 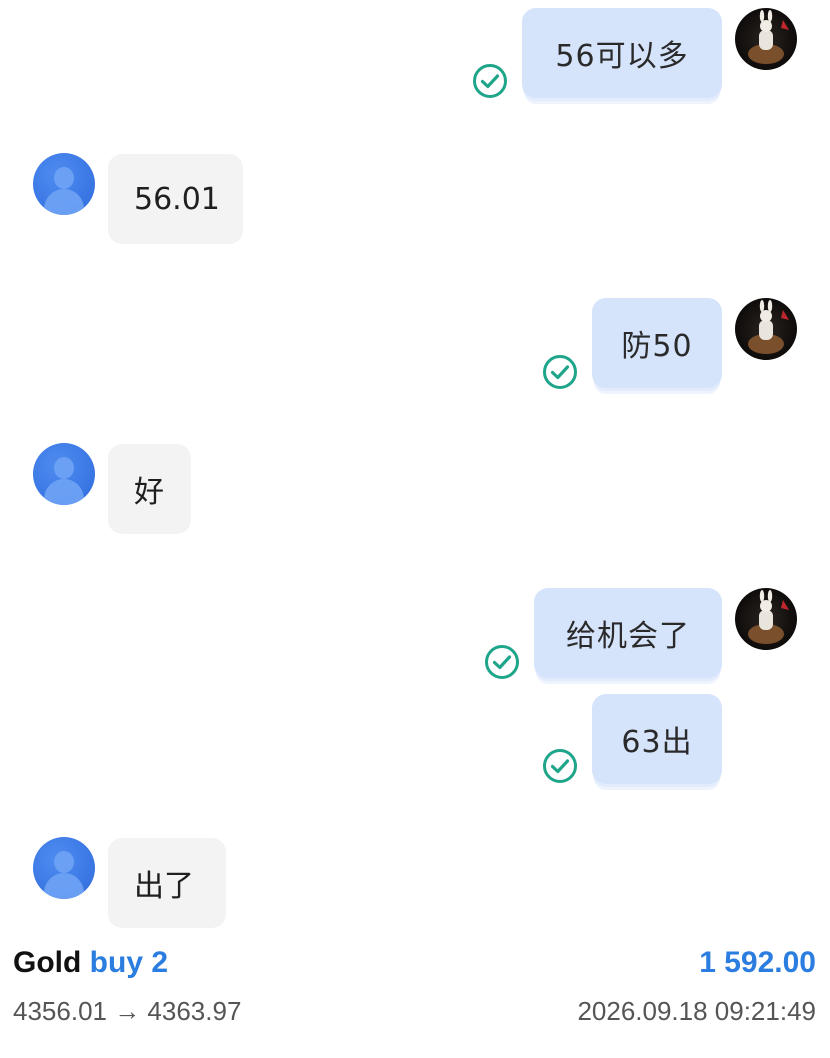 I want to click on outgoing-message-bubble: 56可以多, so click(x=622, y=53).